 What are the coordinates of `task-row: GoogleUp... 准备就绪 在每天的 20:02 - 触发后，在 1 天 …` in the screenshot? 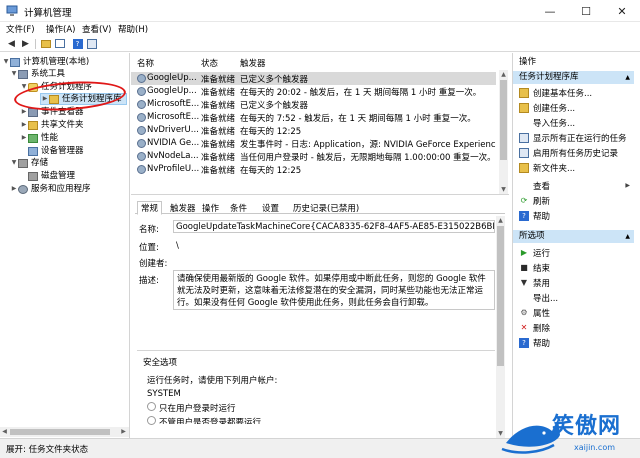 It's located at (313, 91).